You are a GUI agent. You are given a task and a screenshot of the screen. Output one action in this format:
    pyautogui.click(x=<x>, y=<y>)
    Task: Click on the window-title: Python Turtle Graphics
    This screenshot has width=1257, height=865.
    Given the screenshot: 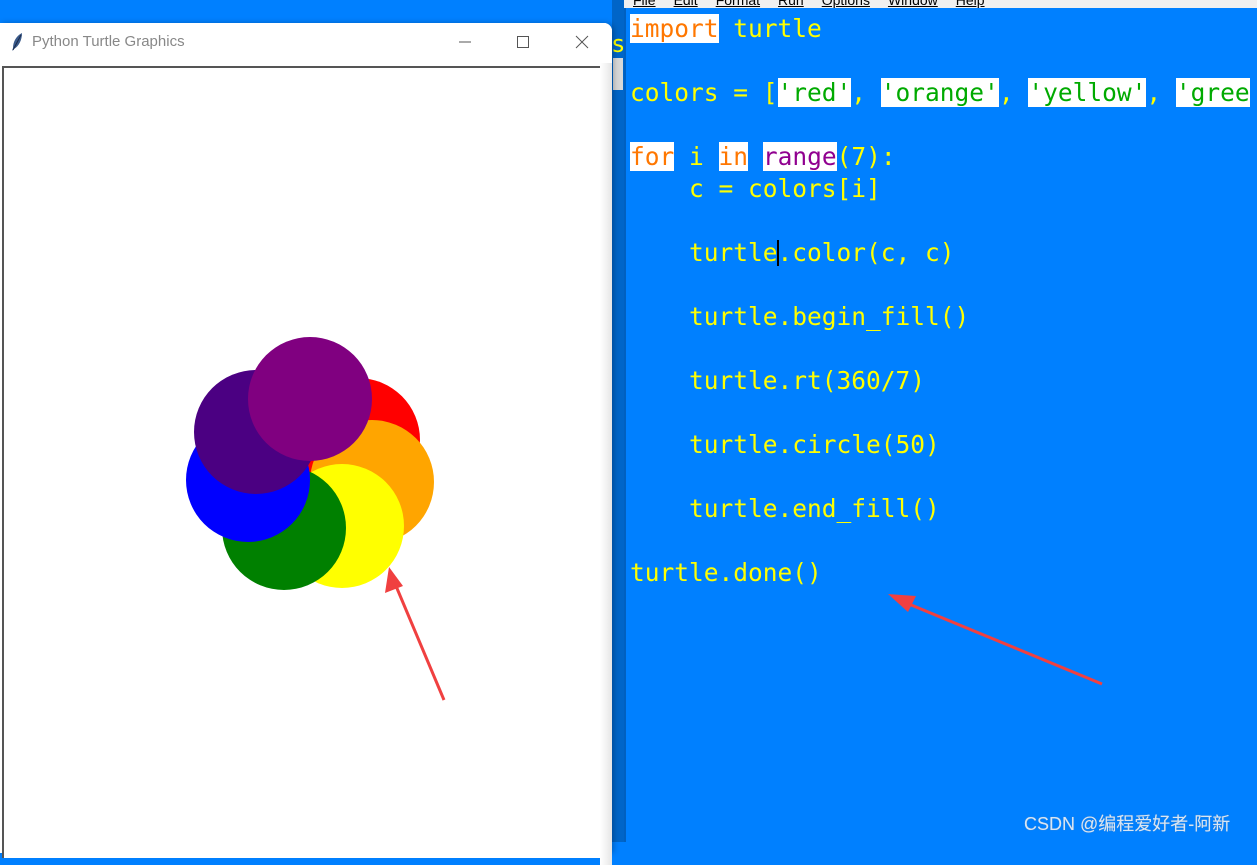 What is the action you would take?
    pyautogui.click(x=108, y=41)
    